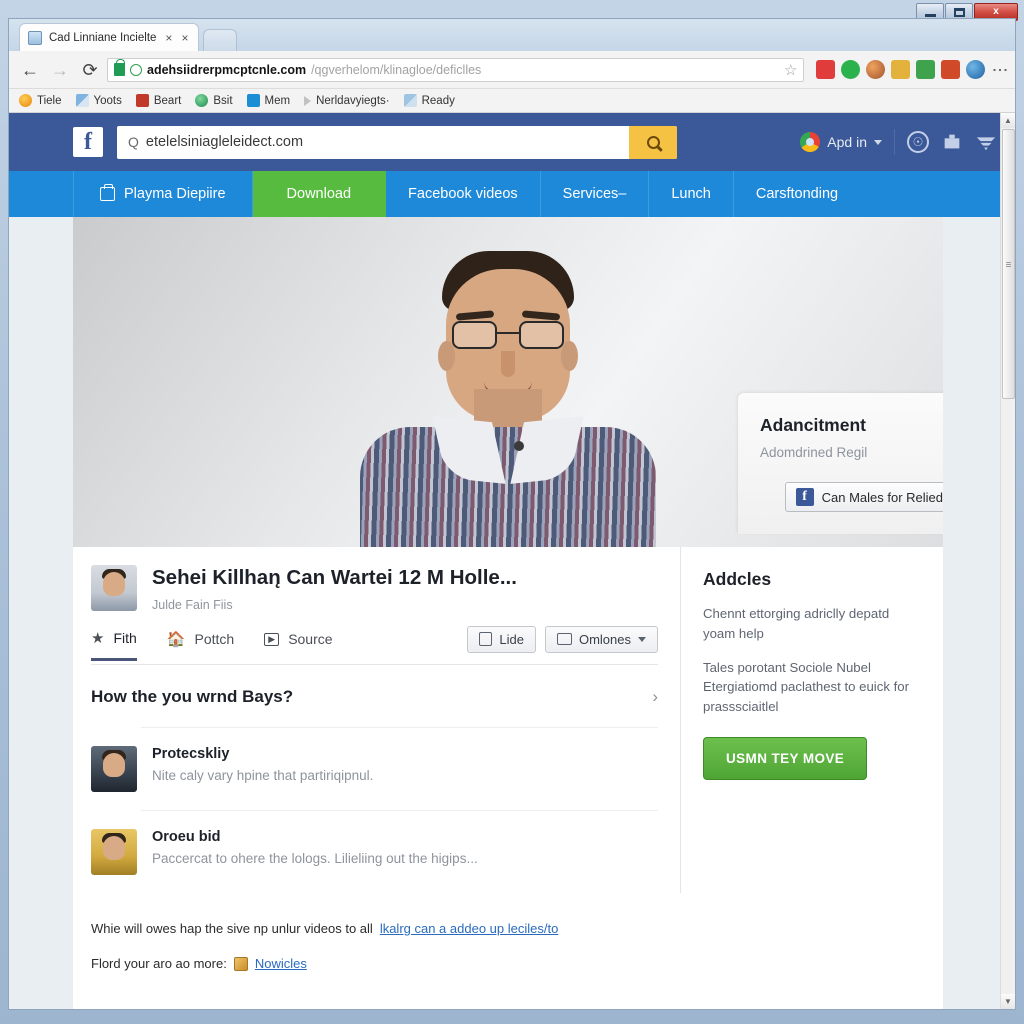 The image size is (1024, 1024). Describe the element at coordinates (214, 639) in the screenshot. I see `tab-label: Pottch` at that location.